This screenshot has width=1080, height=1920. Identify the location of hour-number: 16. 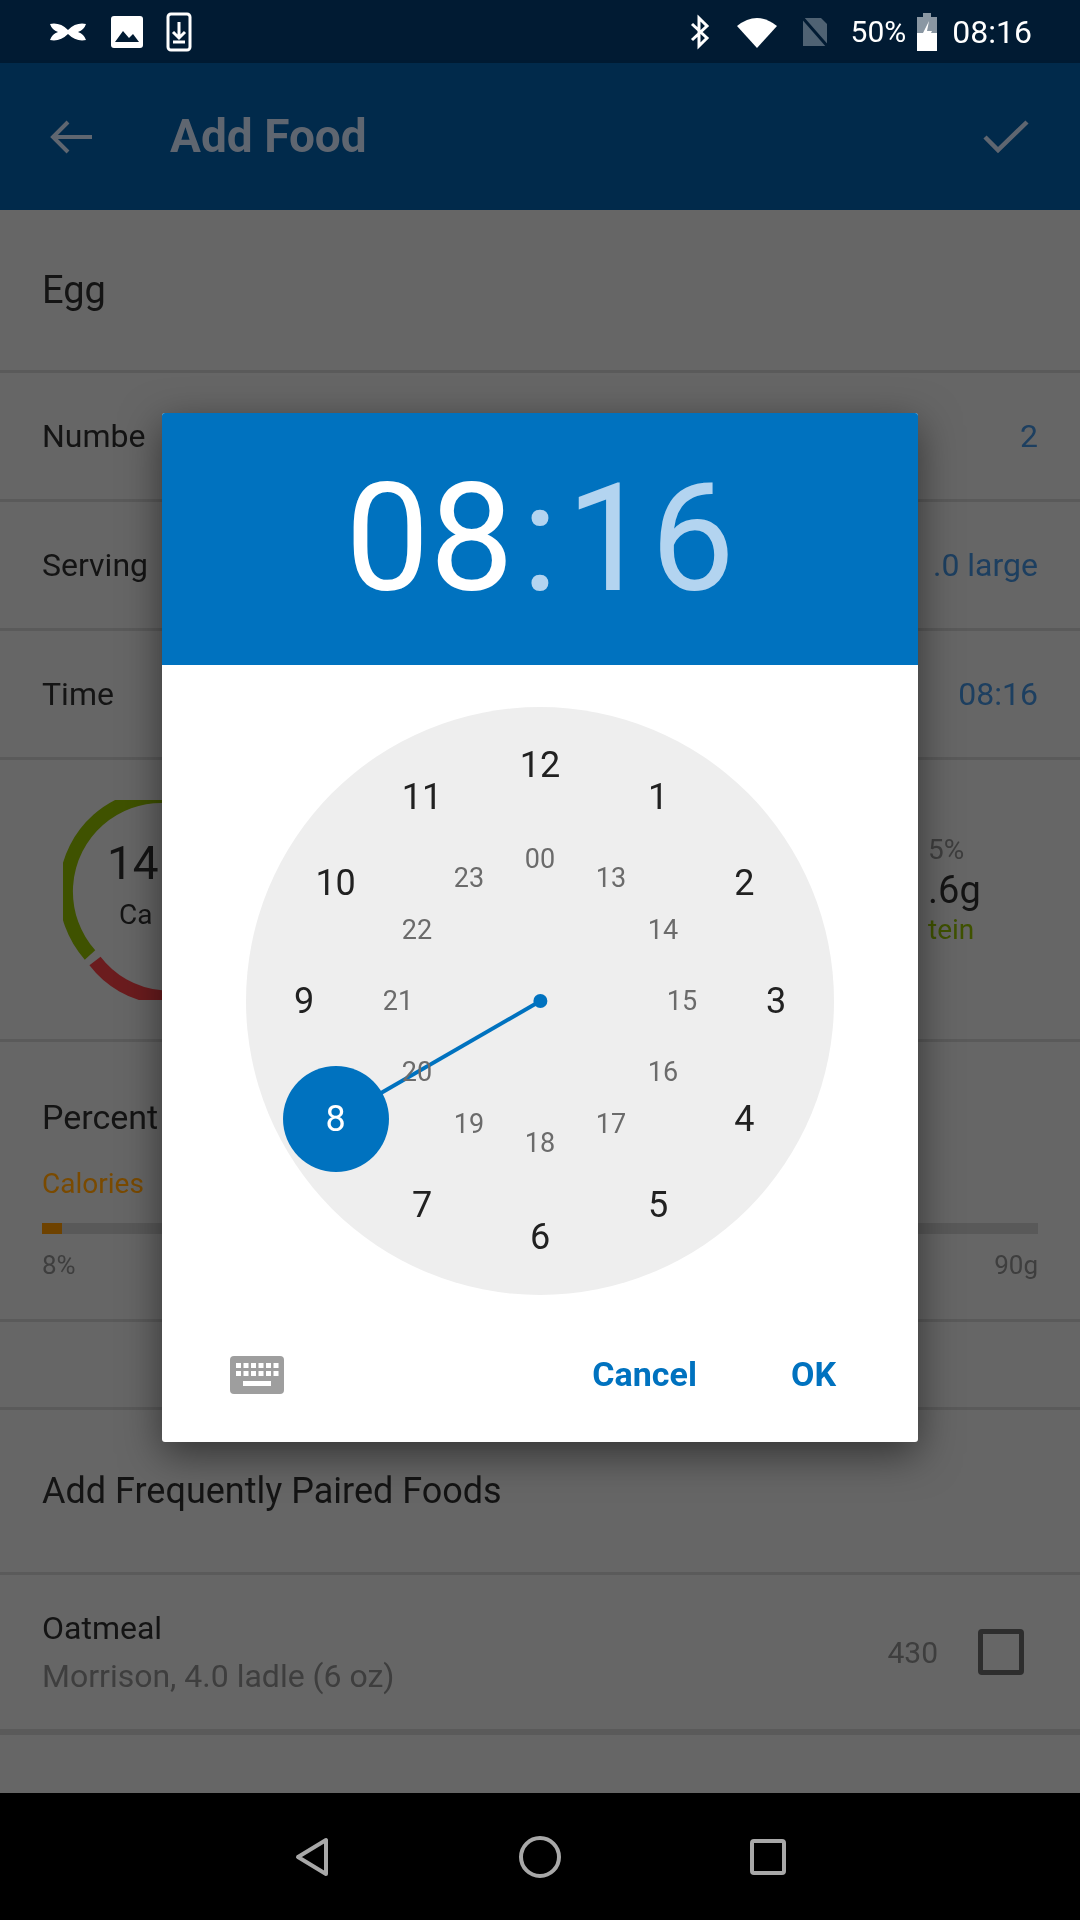
(662, 1072).